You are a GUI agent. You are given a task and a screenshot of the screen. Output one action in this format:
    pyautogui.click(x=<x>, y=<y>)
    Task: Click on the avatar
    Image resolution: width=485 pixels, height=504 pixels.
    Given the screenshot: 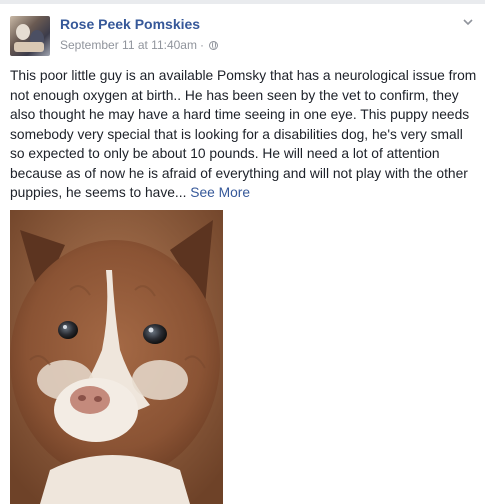 What is the action you would take?
    pyautogui.click(x=30, y=36)
    